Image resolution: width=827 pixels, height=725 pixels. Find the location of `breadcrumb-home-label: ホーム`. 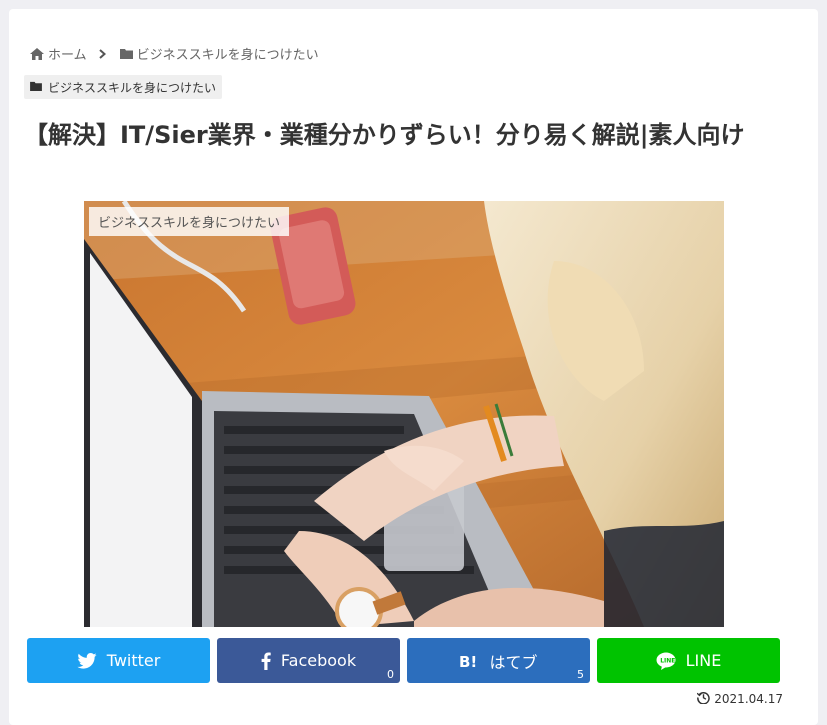

breadcrumb-home-label: ホーム is located at coordinates (67, 55).